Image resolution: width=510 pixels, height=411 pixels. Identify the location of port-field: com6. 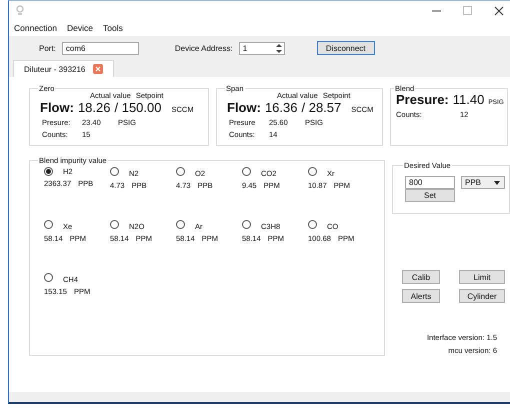
(100, 48).